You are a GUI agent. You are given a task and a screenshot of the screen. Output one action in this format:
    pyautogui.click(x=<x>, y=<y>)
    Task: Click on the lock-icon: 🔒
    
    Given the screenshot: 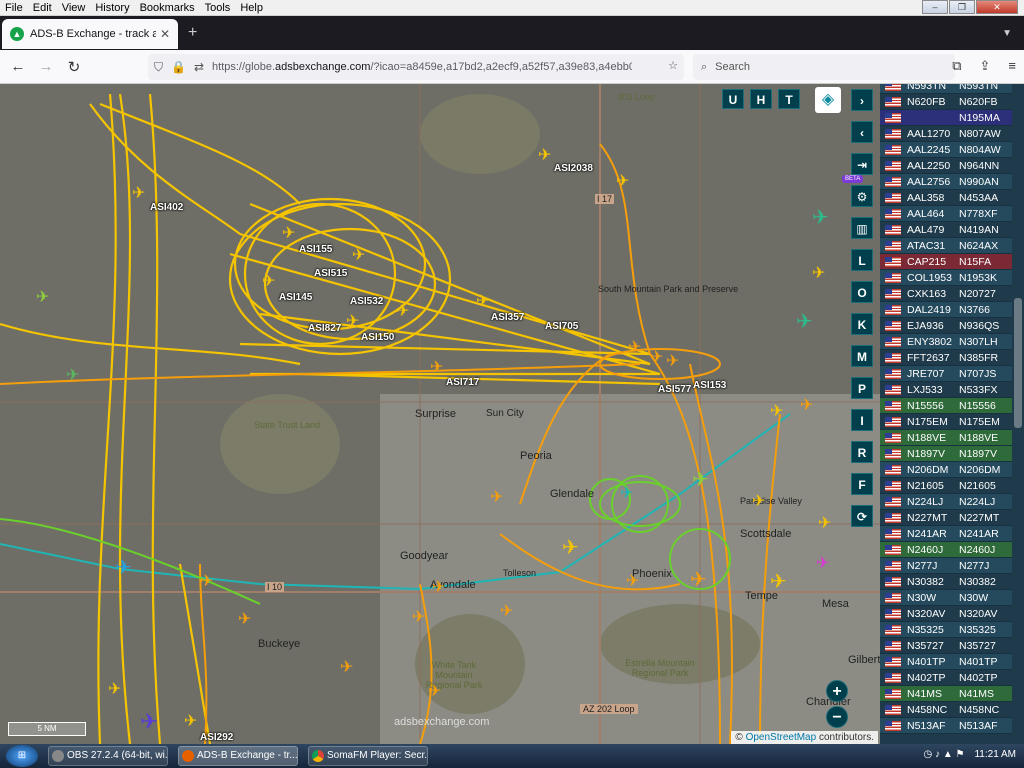 What is the action you would take?
    pyautogui.click(x=178, y=67)
    